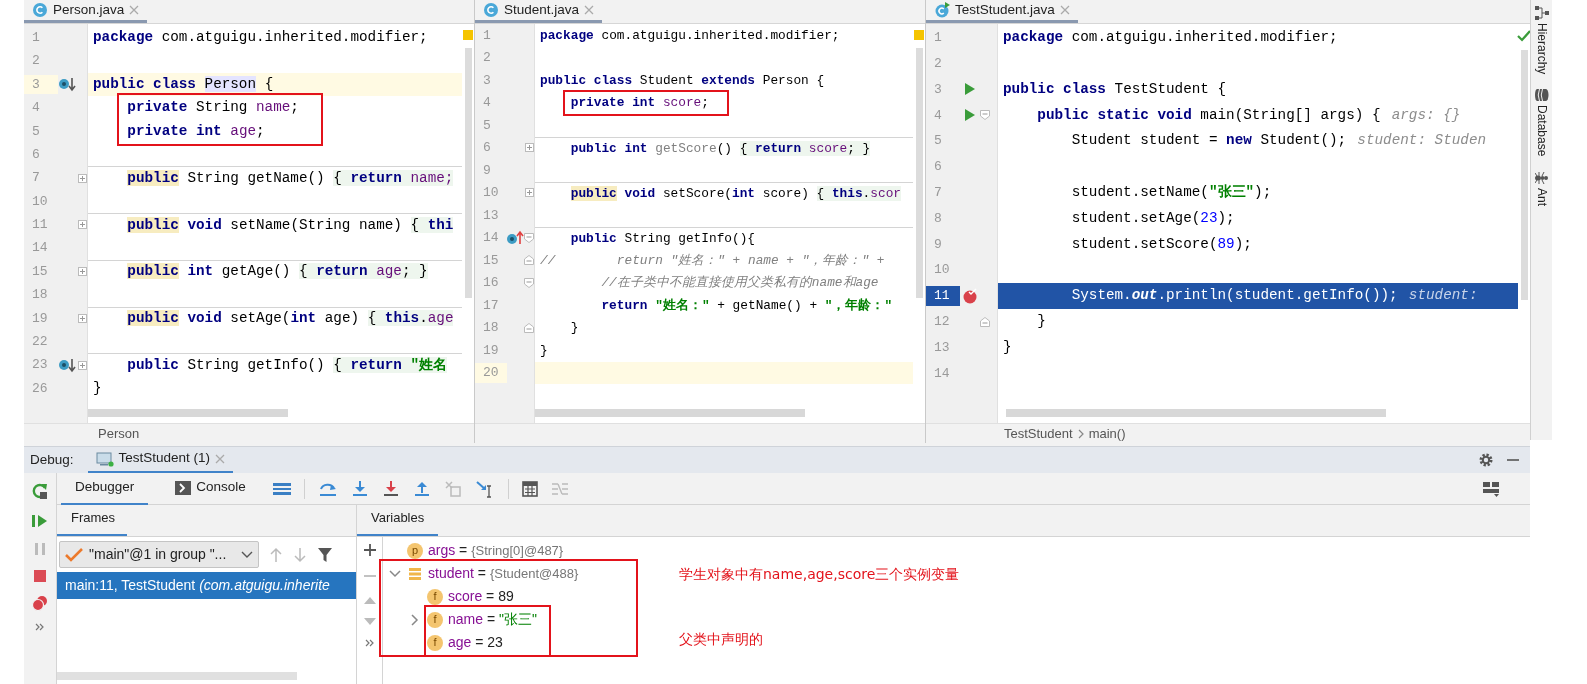 Image resolution: width=1587 pixels, height=684 pixels. Describe the element at coordinates (475, 642) in the screenshot. I see `variable-entry: age = 23` at that location.